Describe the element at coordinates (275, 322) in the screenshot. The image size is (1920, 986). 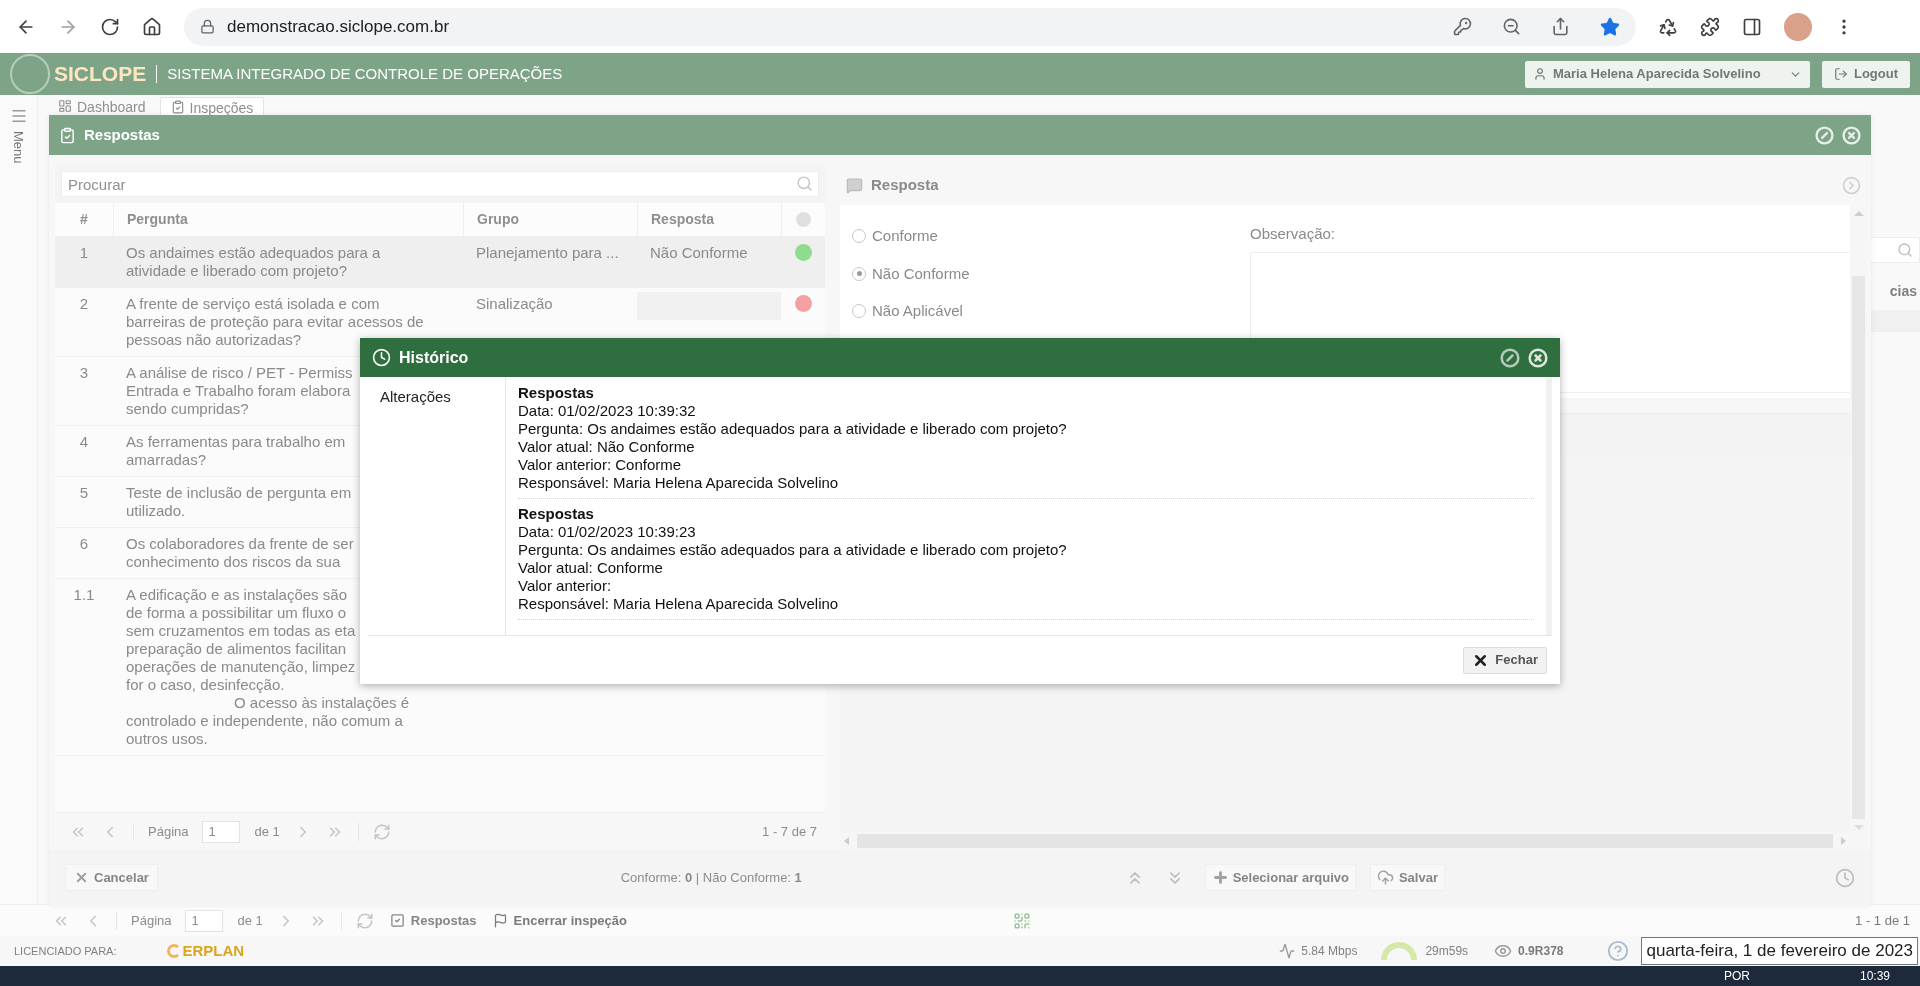
I see `question-text: barreiras de proteção para evitar acessos de` at that location.